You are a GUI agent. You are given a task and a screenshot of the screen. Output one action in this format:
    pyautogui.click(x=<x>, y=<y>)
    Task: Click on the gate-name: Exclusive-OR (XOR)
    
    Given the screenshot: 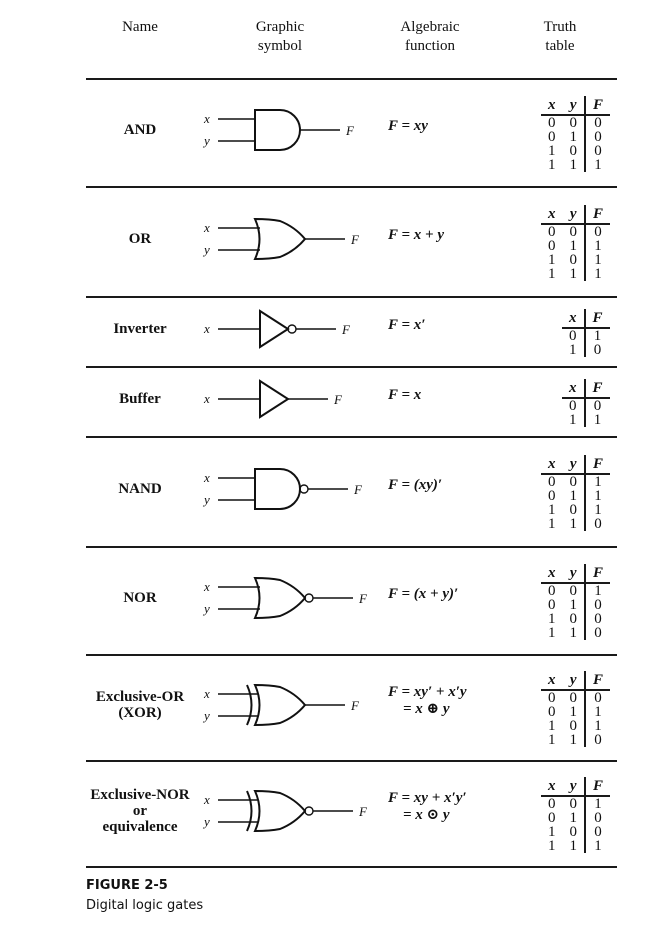 What is the action you would take?
    pyautogui.click(x=140, y=705)
    